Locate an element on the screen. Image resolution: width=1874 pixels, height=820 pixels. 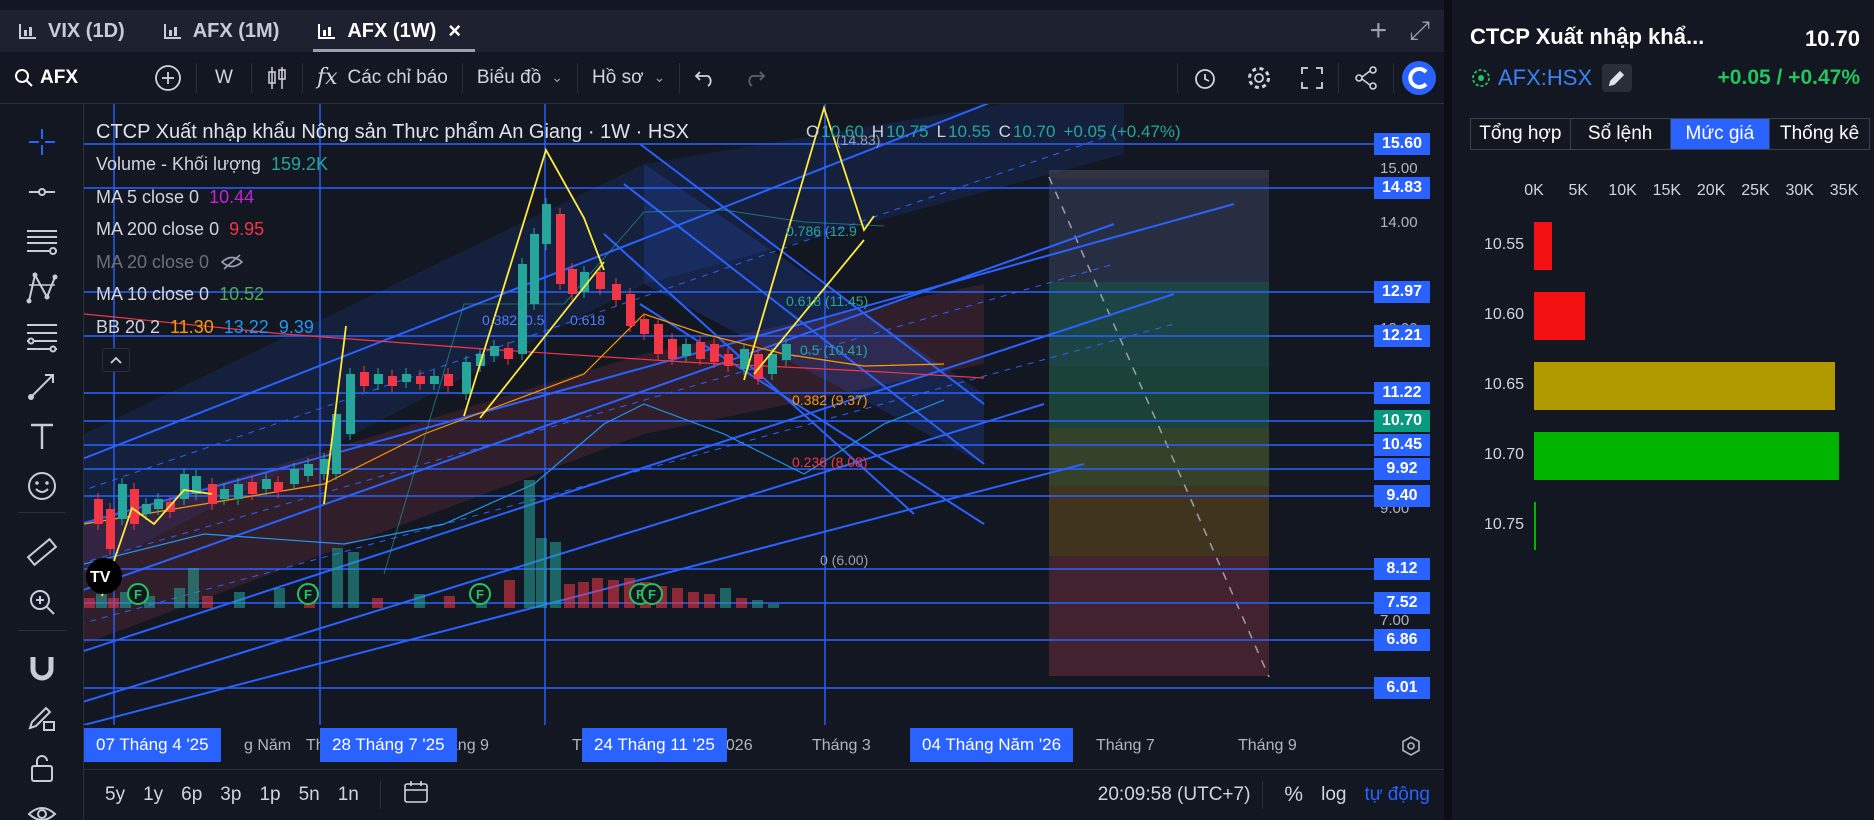
alert-button is located at coordinates (1205, 78).